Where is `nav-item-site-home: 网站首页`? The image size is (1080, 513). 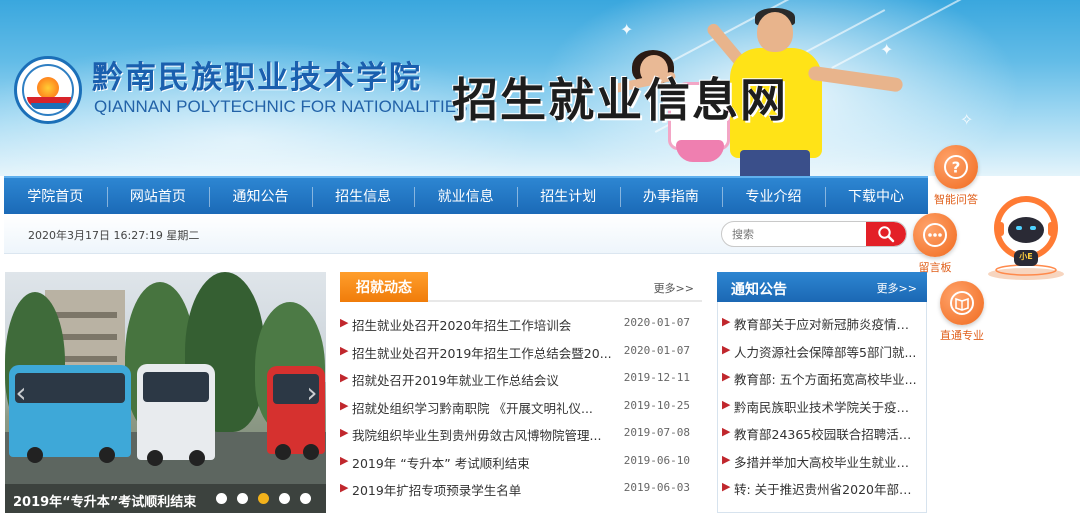 nav-item-site-home: 网站首页 is located at coordinates (158, 196).